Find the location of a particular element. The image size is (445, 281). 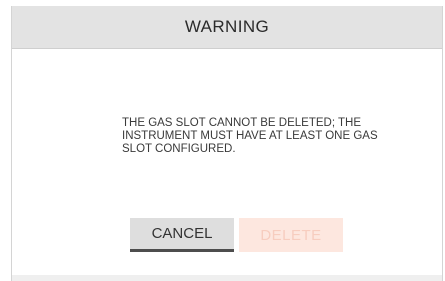

dialog-title: WARNING is located at coordinates (227, 26).